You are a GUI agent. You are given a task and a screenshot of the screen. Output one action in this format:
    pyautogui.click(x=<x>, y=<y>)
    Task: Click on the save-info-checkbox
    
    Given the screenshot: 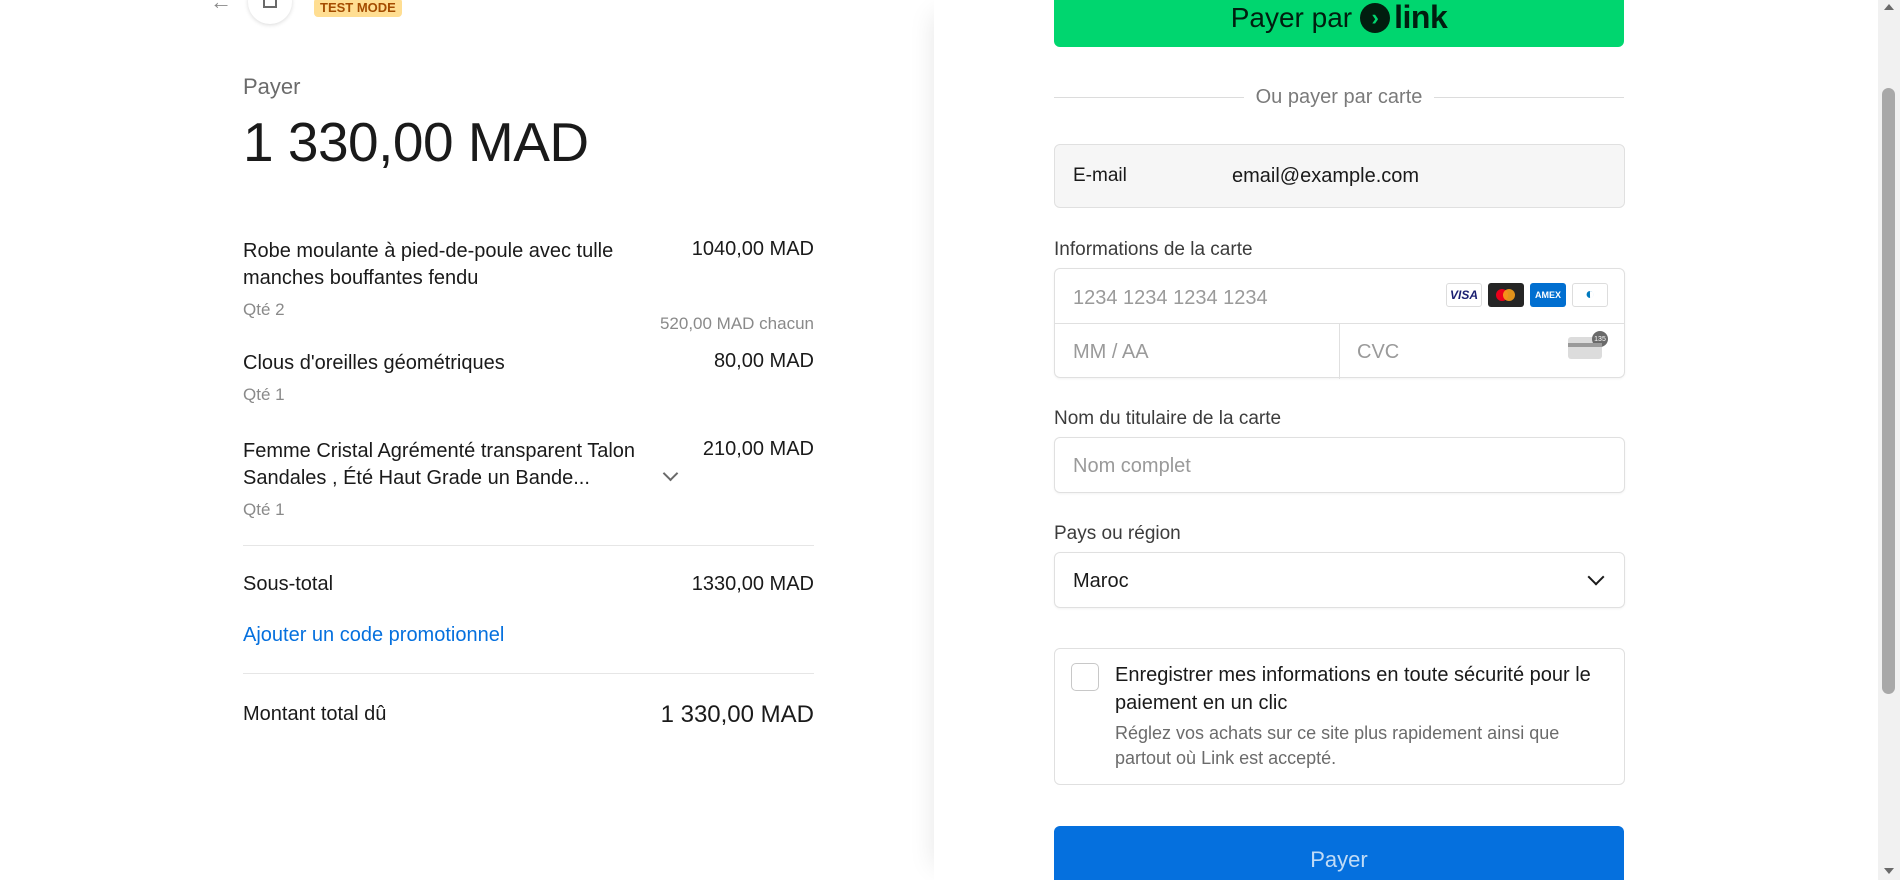 What is the action you would take?
    pyautogui.click(x=1085, y=677)
    